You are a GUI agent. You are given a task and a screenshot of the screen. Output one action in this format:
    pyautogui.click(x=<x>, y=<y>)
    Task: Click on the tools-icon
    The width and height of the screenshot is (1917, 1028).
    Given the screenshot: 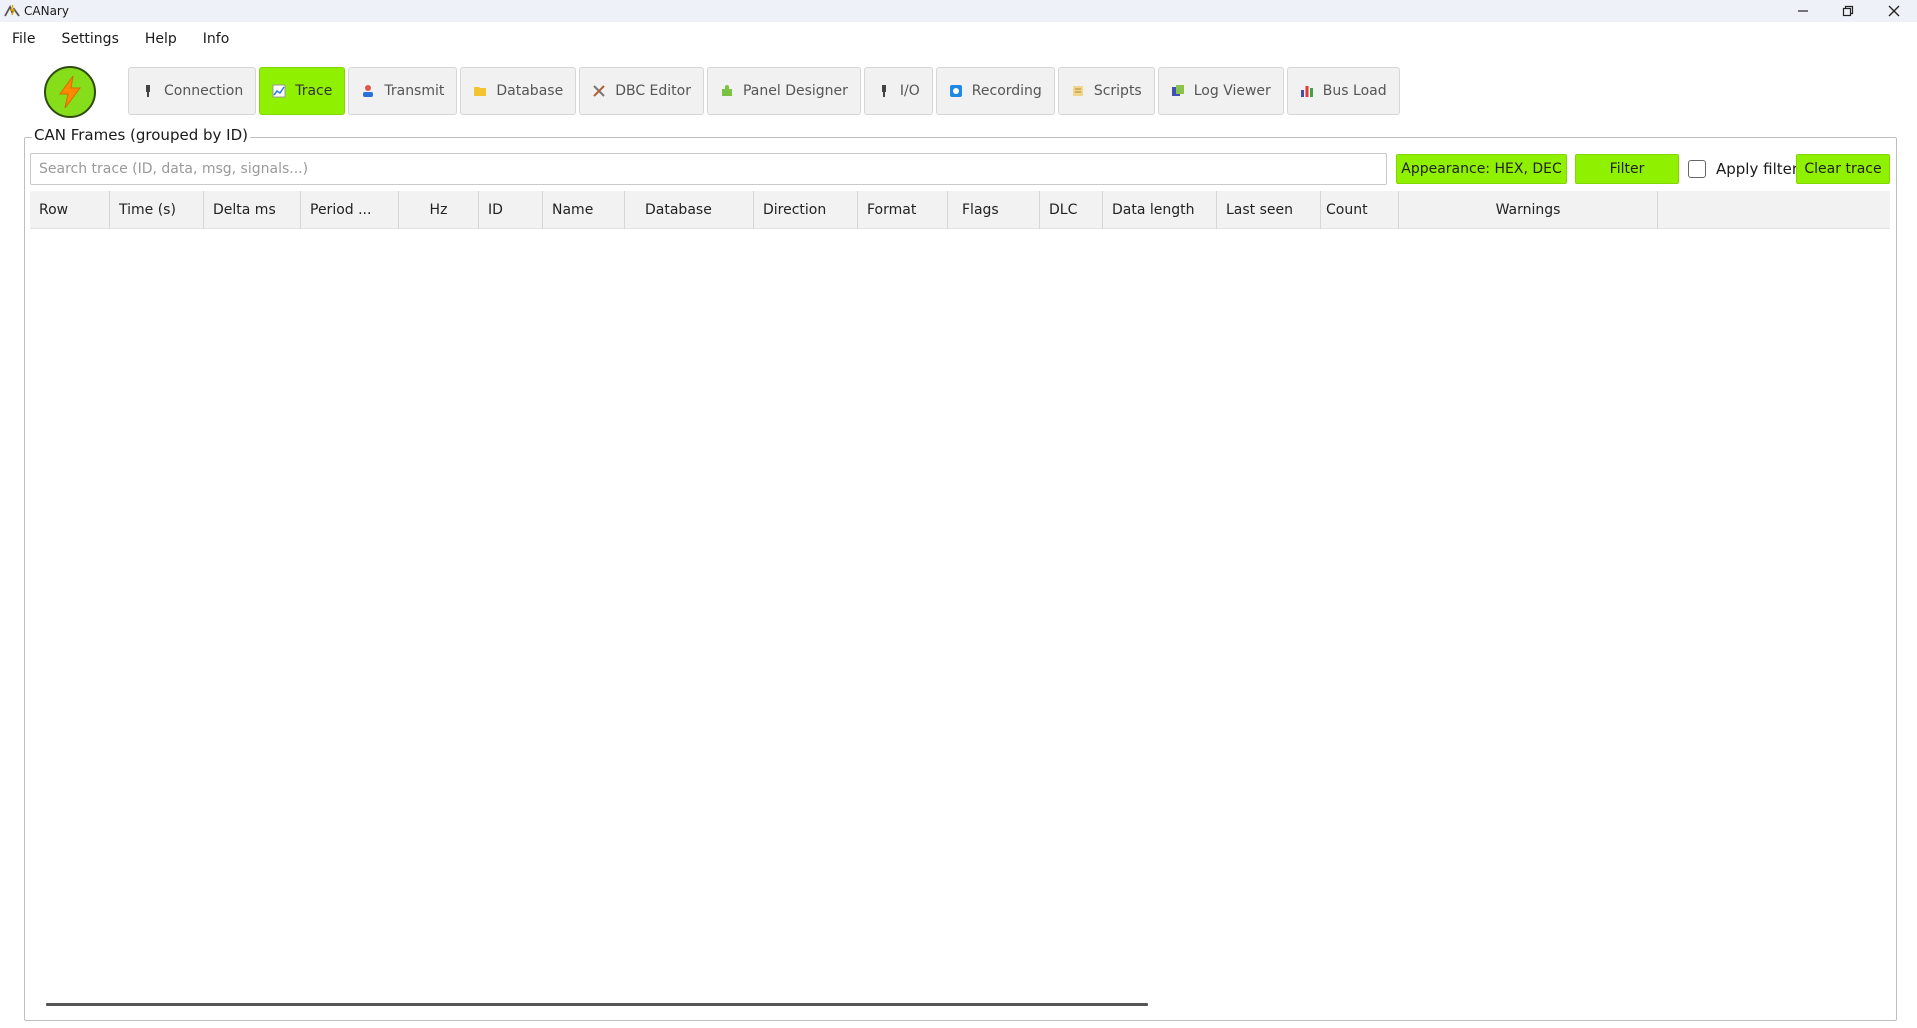 What is the action you would take?
    pyautogui.click(x=599, y=91)
    